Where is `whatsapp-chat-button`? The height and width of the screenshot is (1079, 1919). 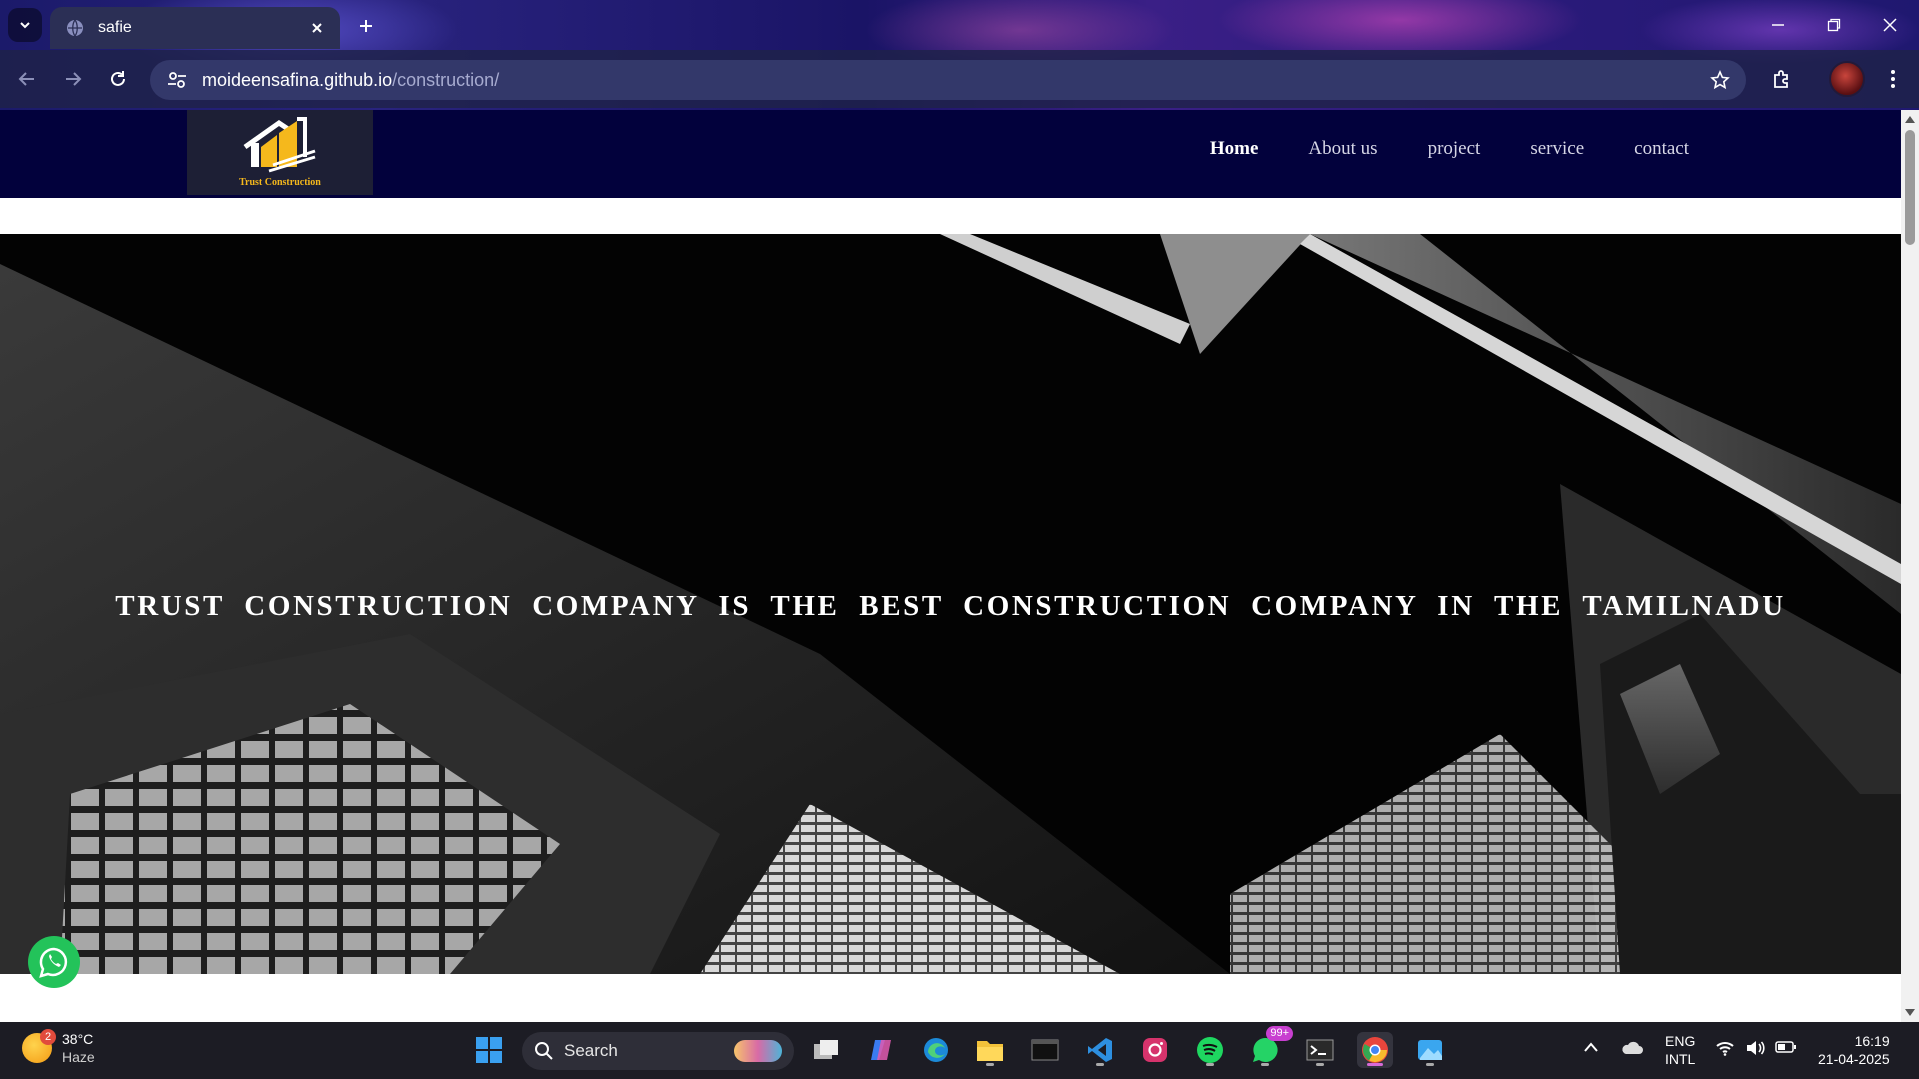
whatsapp-chat-button is located at coordinates (54, 962).